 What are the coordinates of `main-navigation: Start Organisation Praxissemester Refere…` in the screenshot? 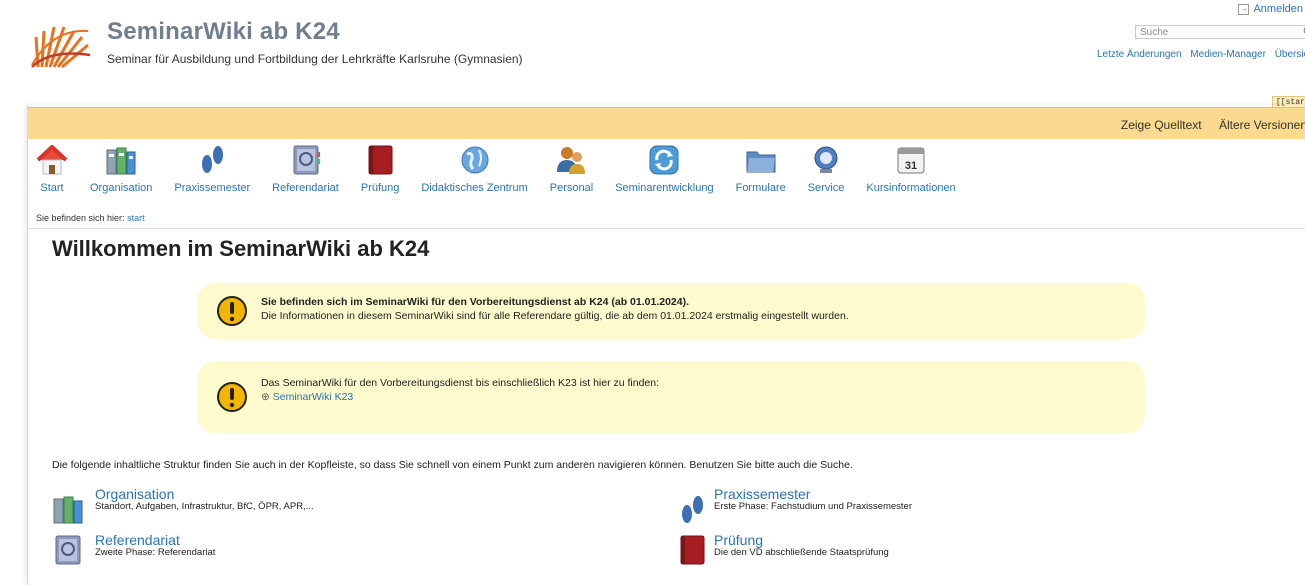 It's located at (507, 174).